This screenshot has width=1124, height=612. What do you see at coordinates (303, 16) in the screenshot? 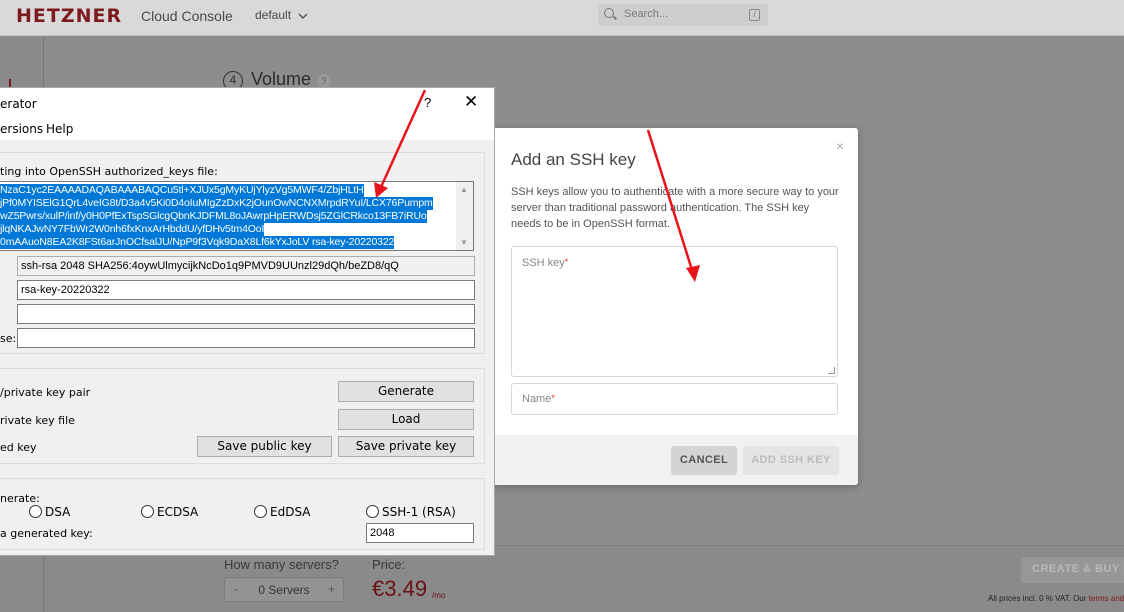
I see `chevron-down-icon` at bounding box center [303, 16].